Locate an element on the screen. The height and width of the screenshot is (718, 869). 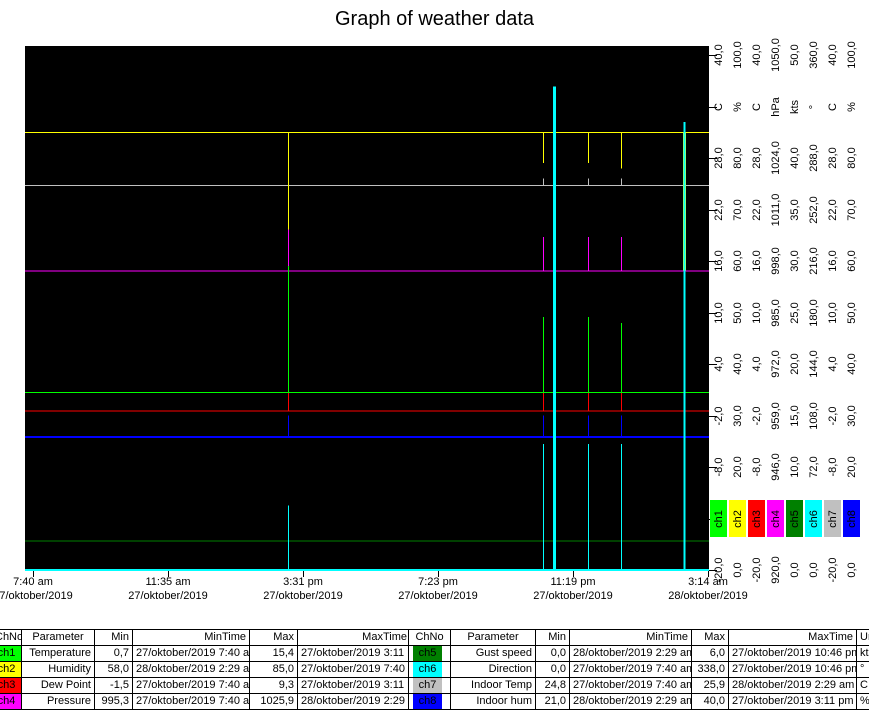
ch2-max-time: 27/oktober/2019 7:40 am is located at coordinates (354, 669).